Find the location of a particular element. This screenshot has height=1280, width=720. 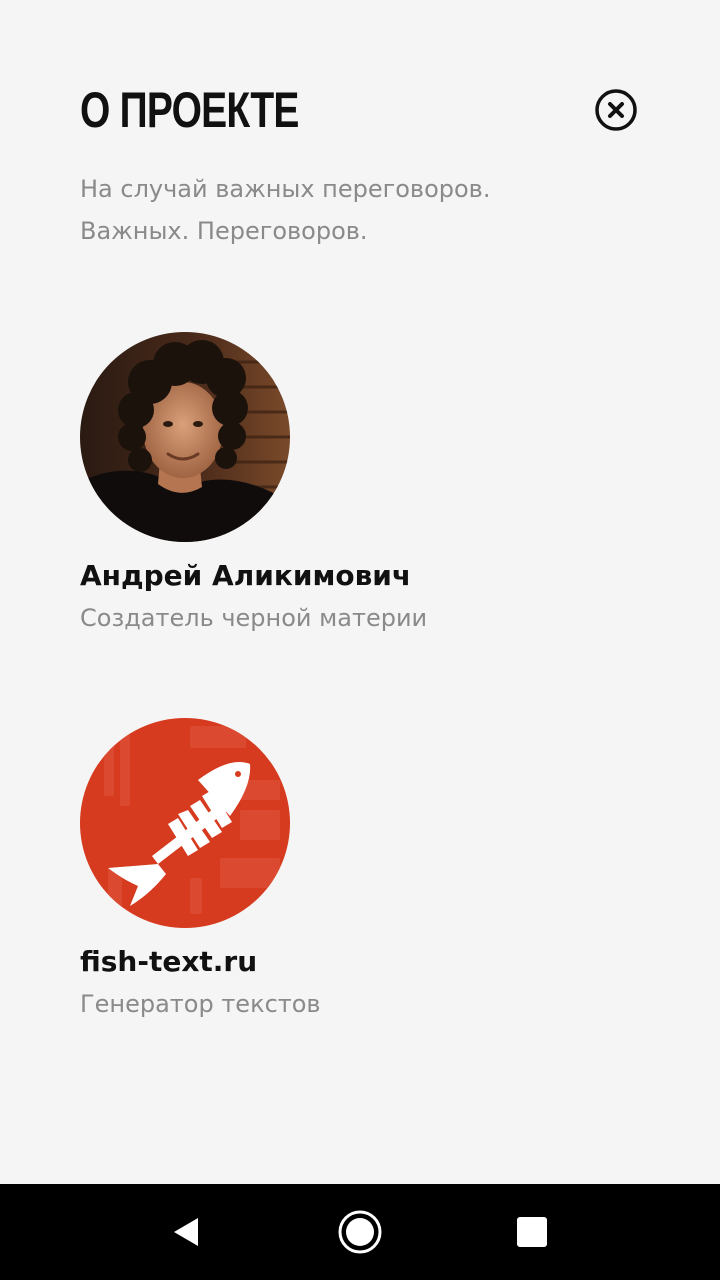

author-avatar is located at coordinates (185, 437).